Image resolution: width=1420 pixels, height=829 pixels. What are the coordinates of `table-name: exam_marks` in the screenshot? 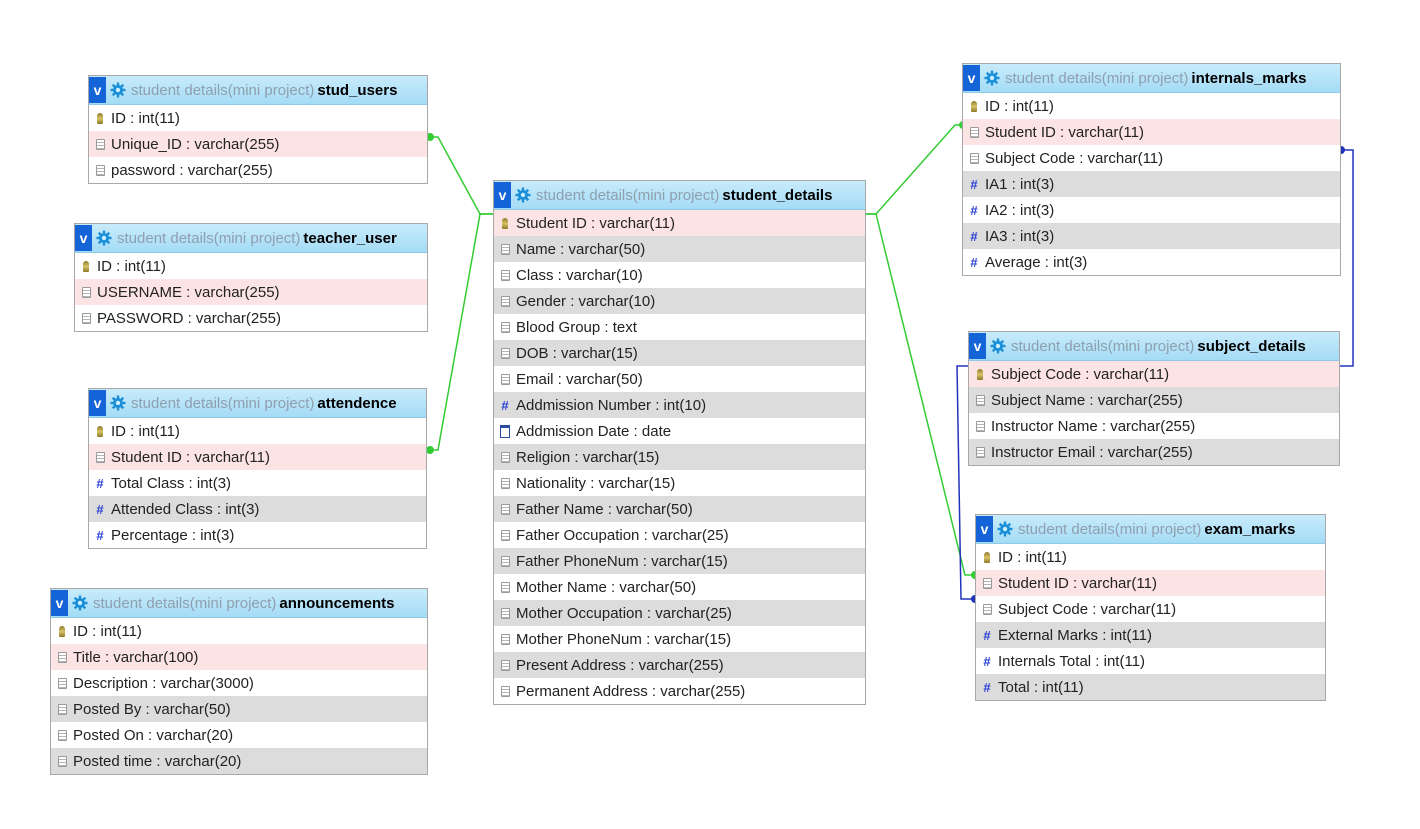 It's located at (1250, 529).